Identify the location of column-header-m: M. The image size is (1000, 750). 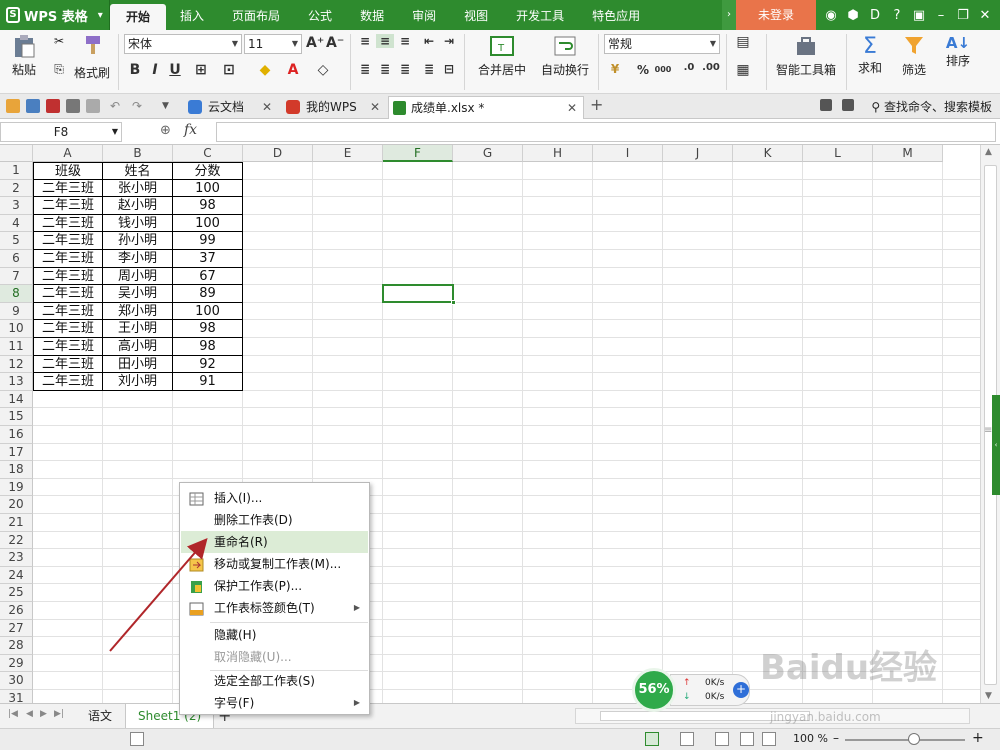
(908, 153).